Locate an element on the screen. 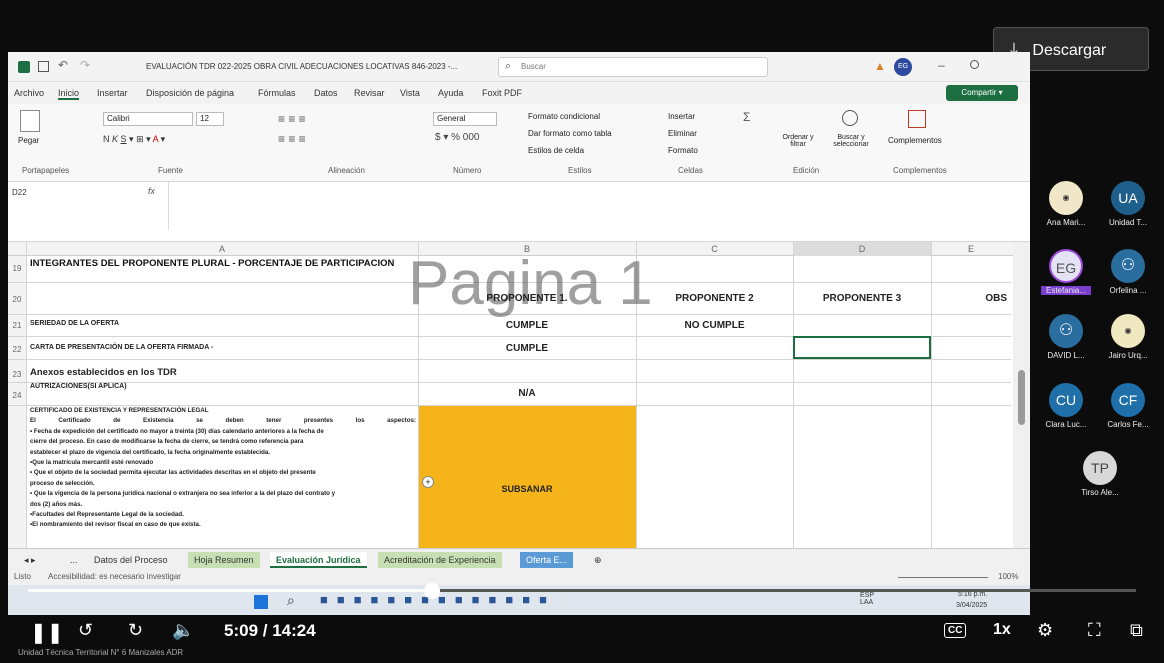 The height and width of the screenshot is (663, 1164). menu-disposicion: Disposición de página is located at coordinates (190, 93).